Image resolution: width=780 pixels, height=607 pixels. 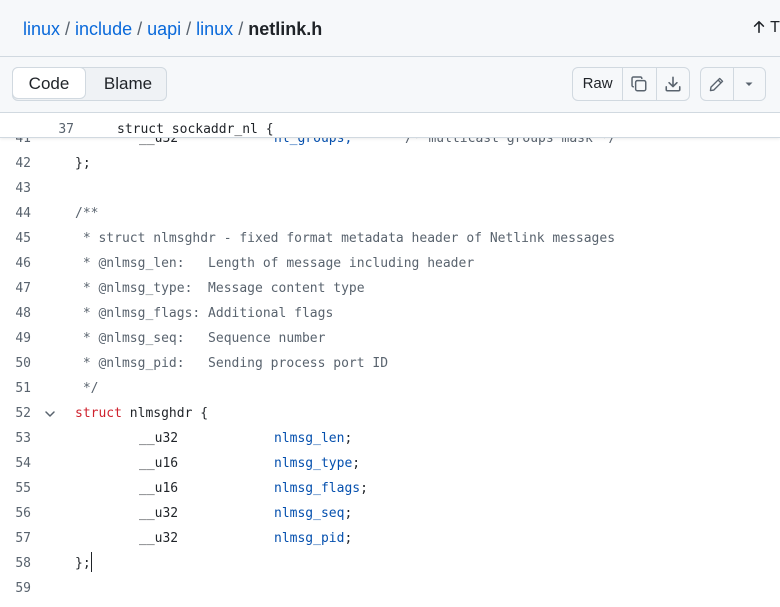 I want to click on line-number: 54, so click(x=15, y=463).